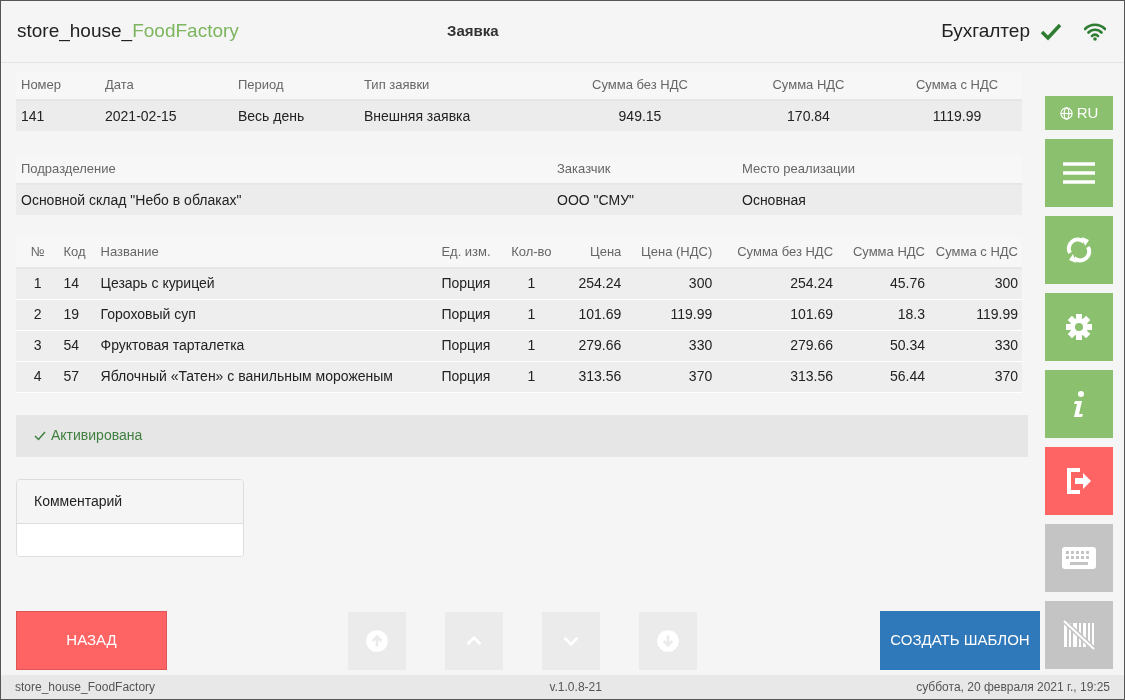 This screenshot has width=1125, height=700. What do you see at coordinates (131, 200) in the screenshot?
I see `table-cell-text: Основной склад "Небо в облаках"` at bounding box center [131, 200].